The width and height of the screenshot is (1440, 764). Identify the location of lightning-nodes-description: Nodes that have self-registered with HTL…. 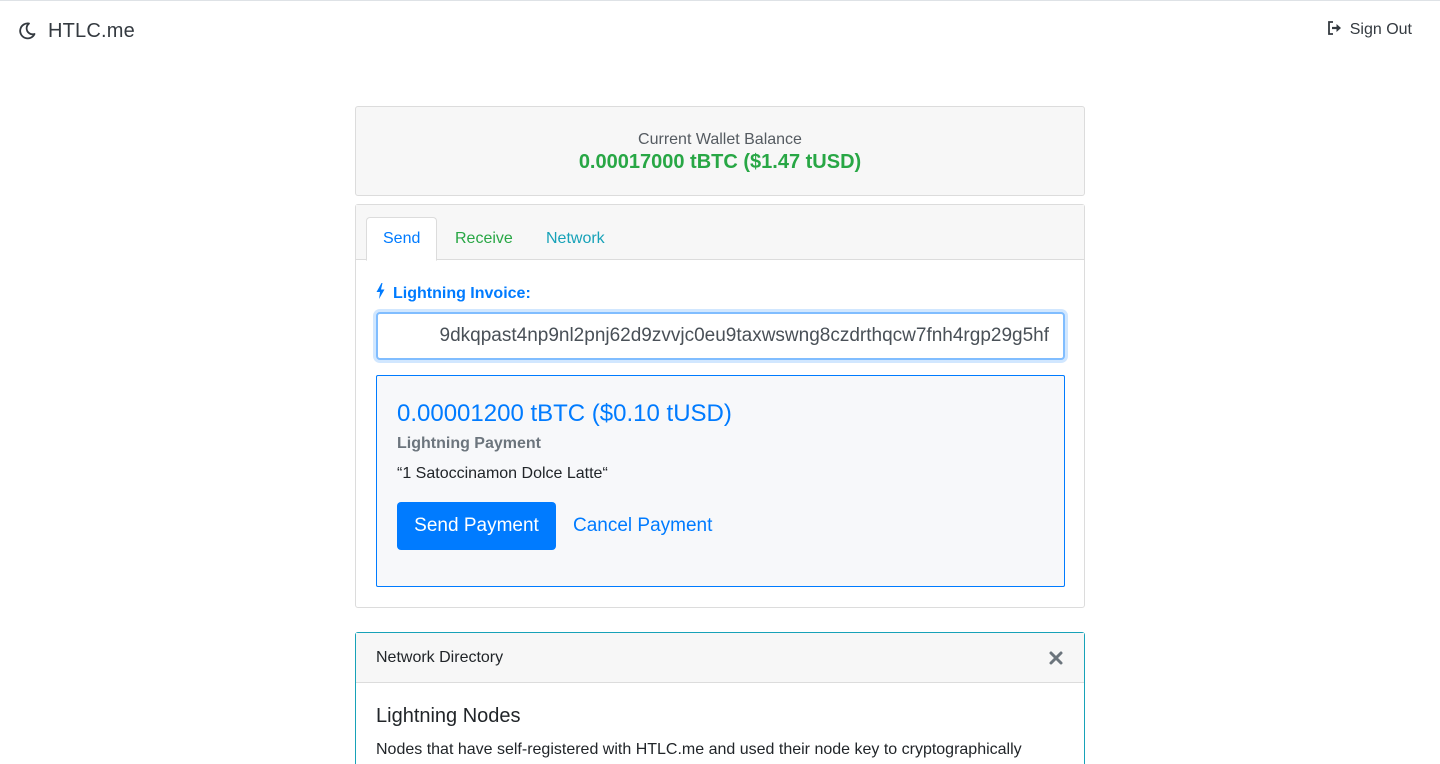
(699, 749).